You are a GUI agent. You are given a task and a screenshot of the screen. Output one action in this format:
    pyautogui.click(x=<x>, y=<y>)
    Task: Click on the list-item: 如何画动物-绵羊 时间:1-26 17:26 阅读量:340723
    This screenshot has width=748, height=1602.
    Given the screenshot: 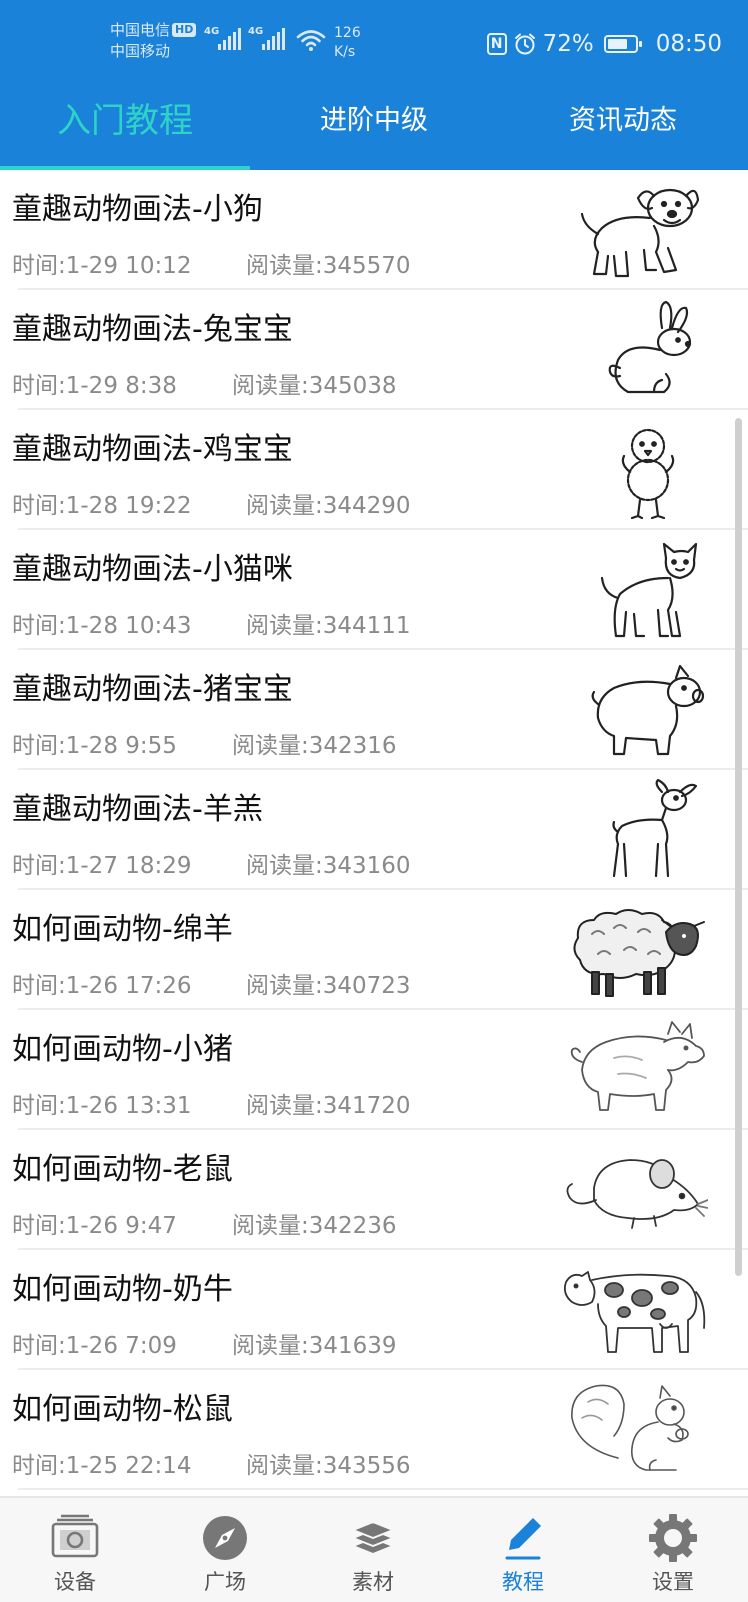 What is the action you would take?
    pyautogui.click(x=374, y=950)
    